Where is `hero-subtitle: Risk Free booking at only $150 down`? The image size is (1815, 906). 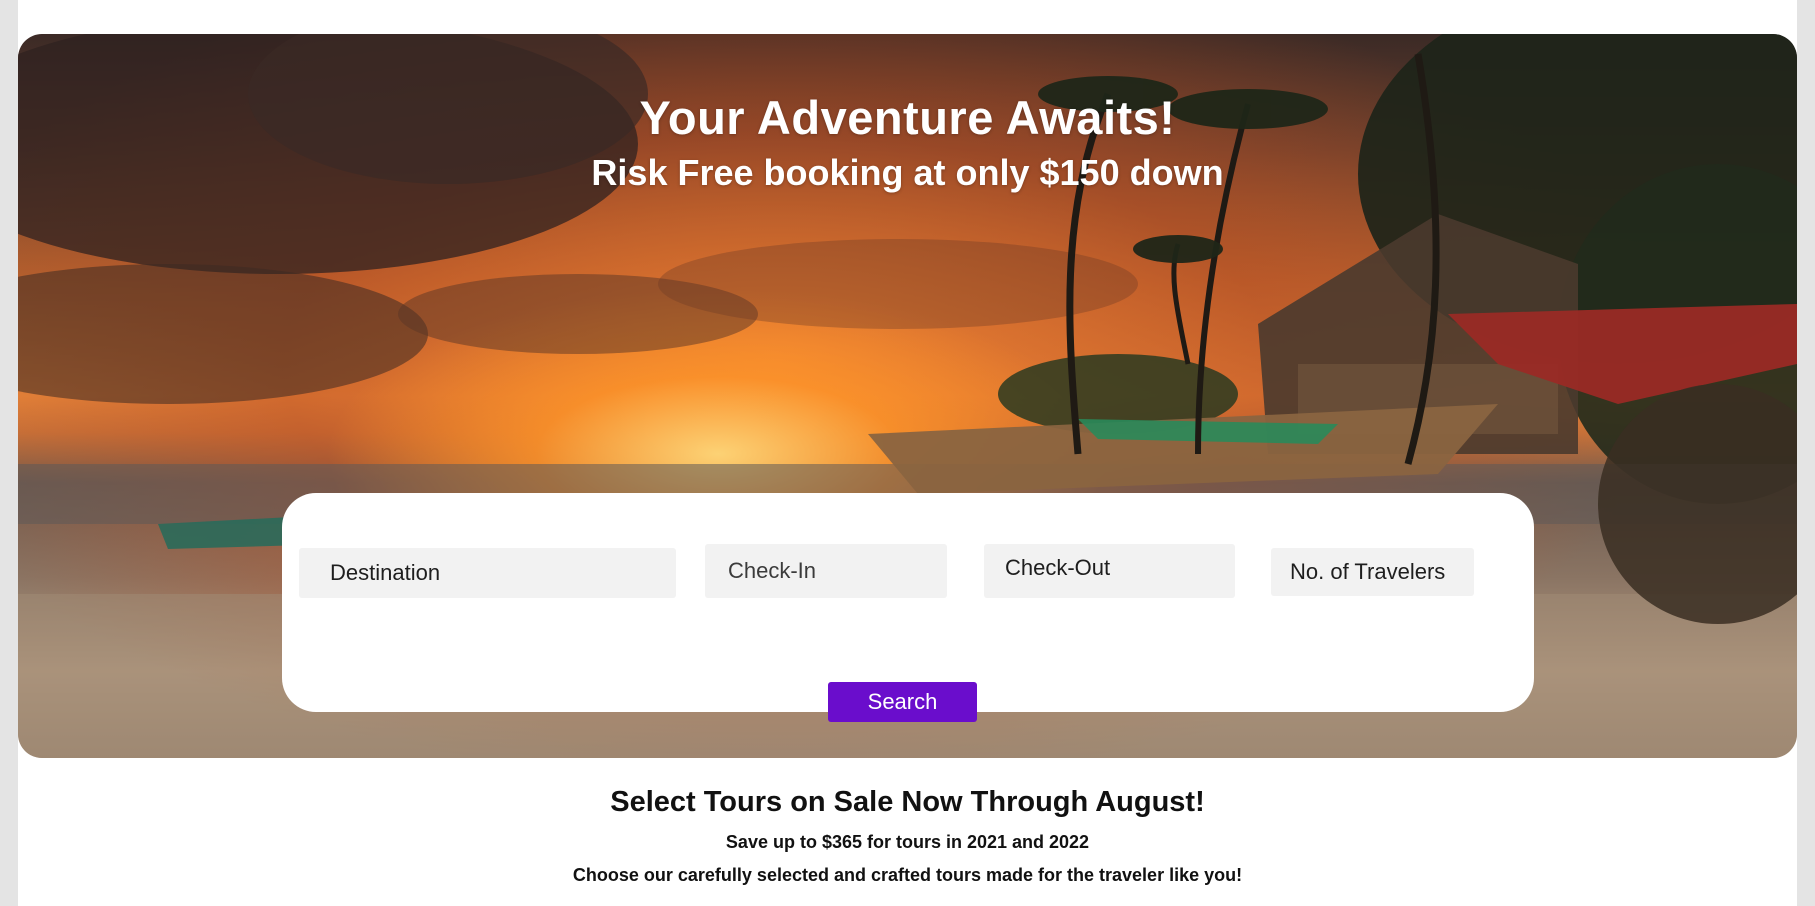
hero-subtitle: Risk Free booking at only $150 down is located at coordinates (907, 172).